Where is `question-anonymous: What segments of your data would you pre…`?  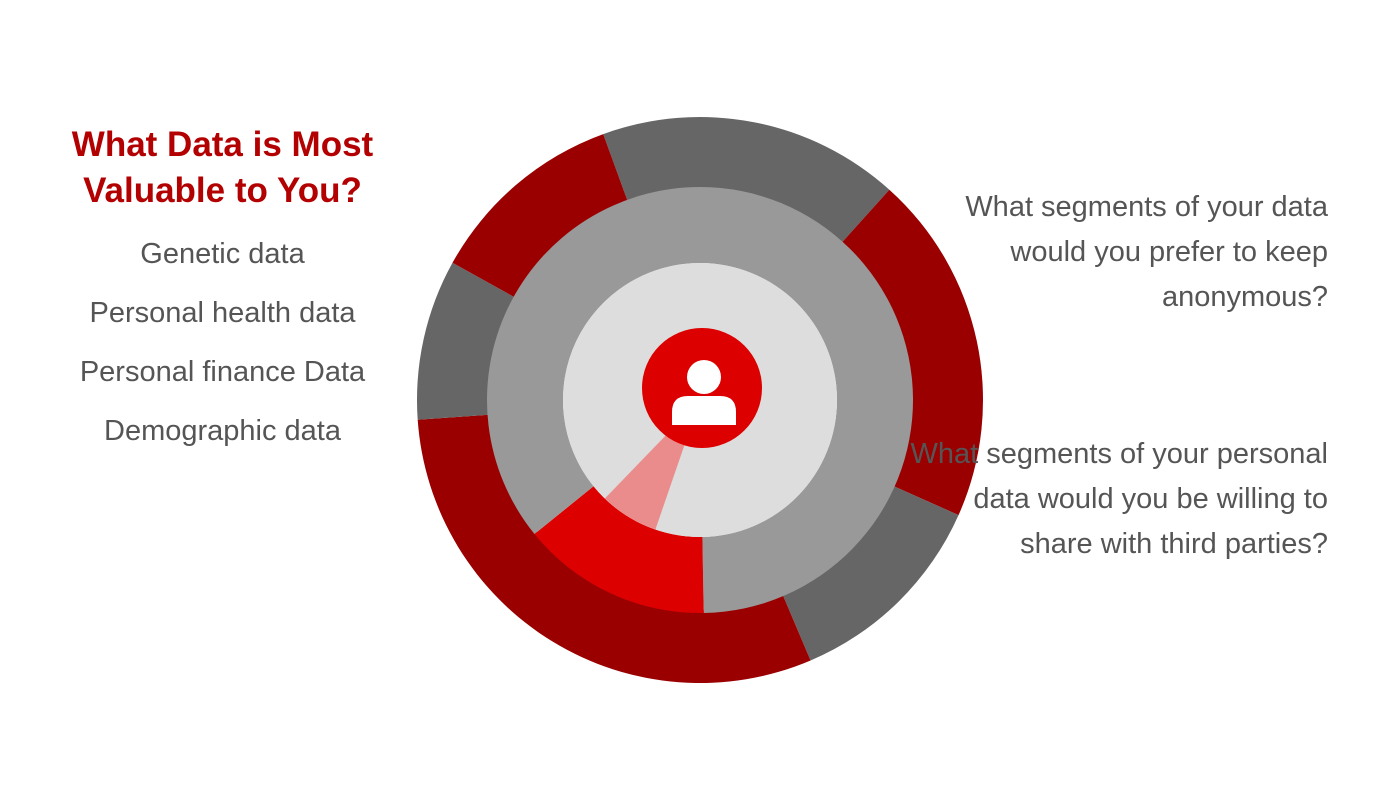
question-anonymous: What segments of your data would you pre… is located at coordinates (1146, 252).